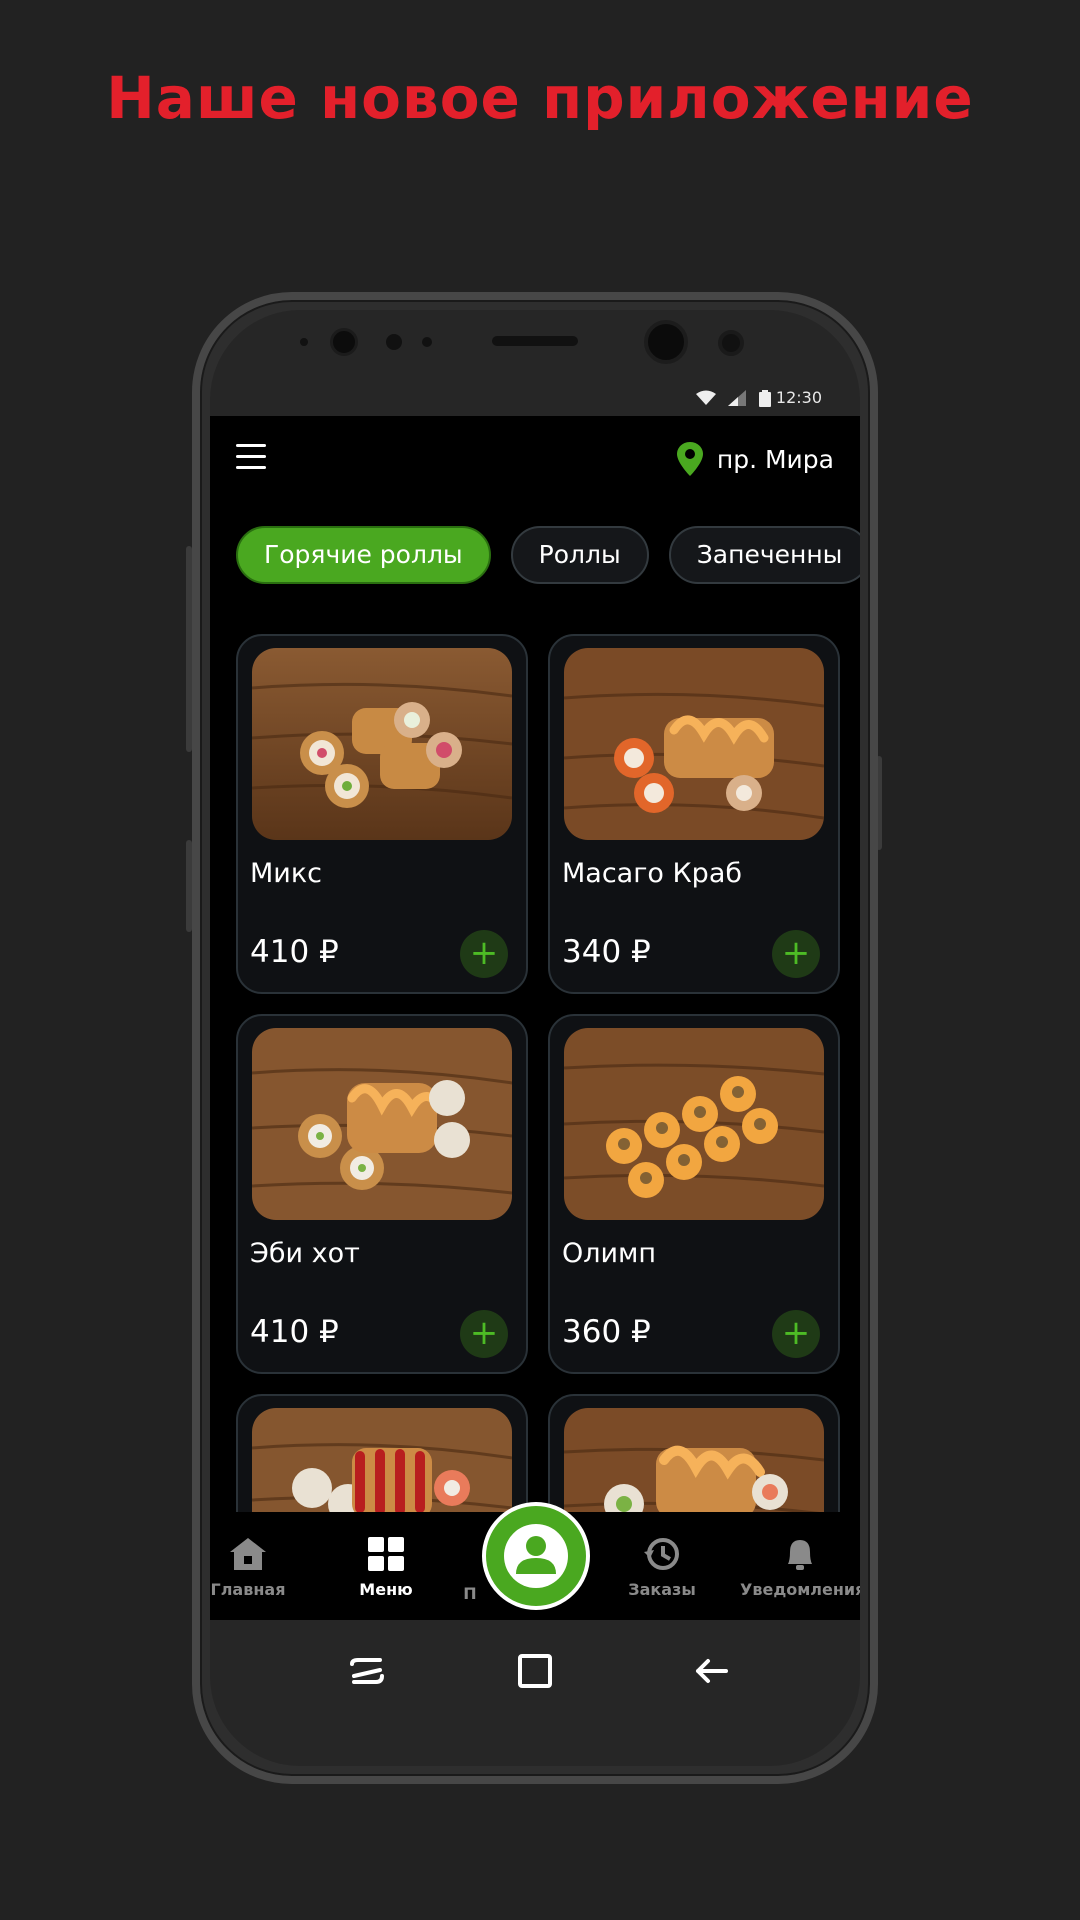 The image size is (1080, 1920). Describe the element at coordinates (535, 341) in the screenshot. I see `earpiece-speaker` at that location.